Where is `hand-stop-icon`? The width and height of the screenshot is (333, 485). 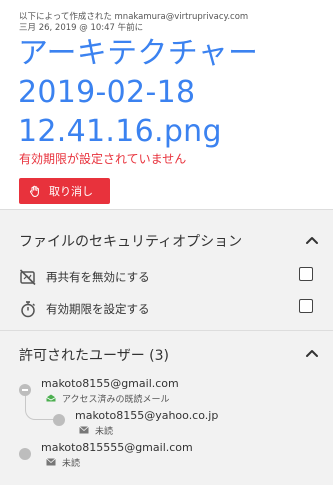
hand-stop-icon is located at coordinates (34, 191).